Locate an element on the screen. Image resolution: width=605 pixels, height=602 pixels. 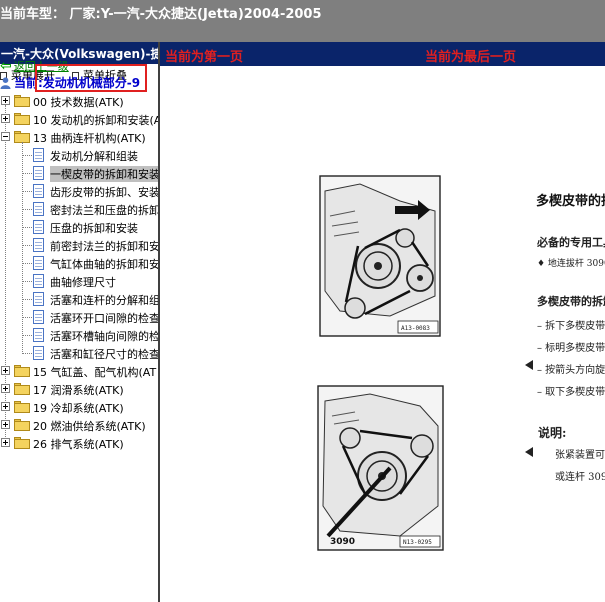
doc-note-line-1: 张紧装置可以 is located at coordinates (580, 455).